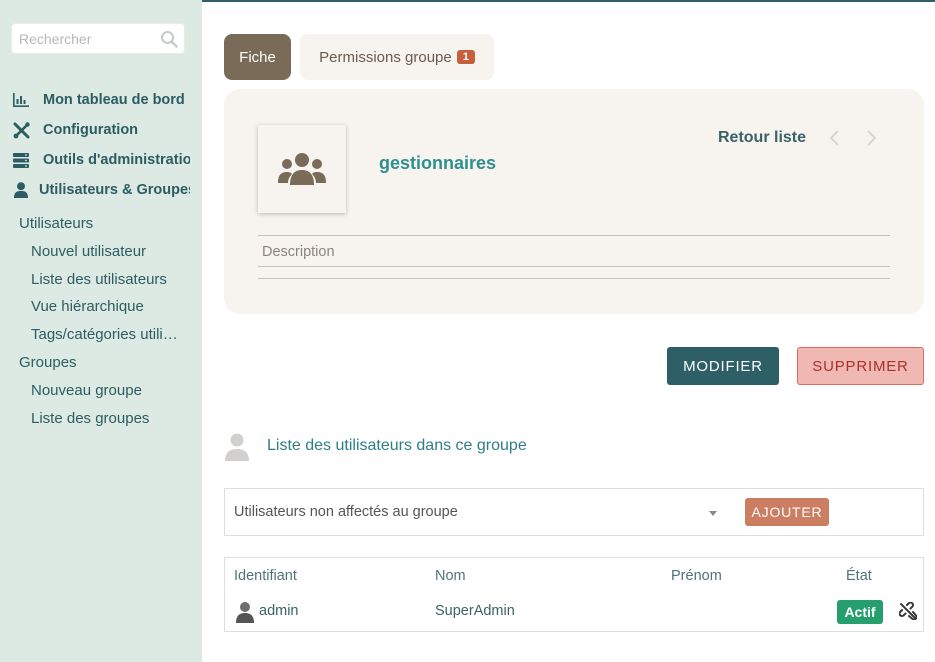 The width and height of the screenshot is (935, 662). I want to click on status-badge: Actif, so click(860, 612).